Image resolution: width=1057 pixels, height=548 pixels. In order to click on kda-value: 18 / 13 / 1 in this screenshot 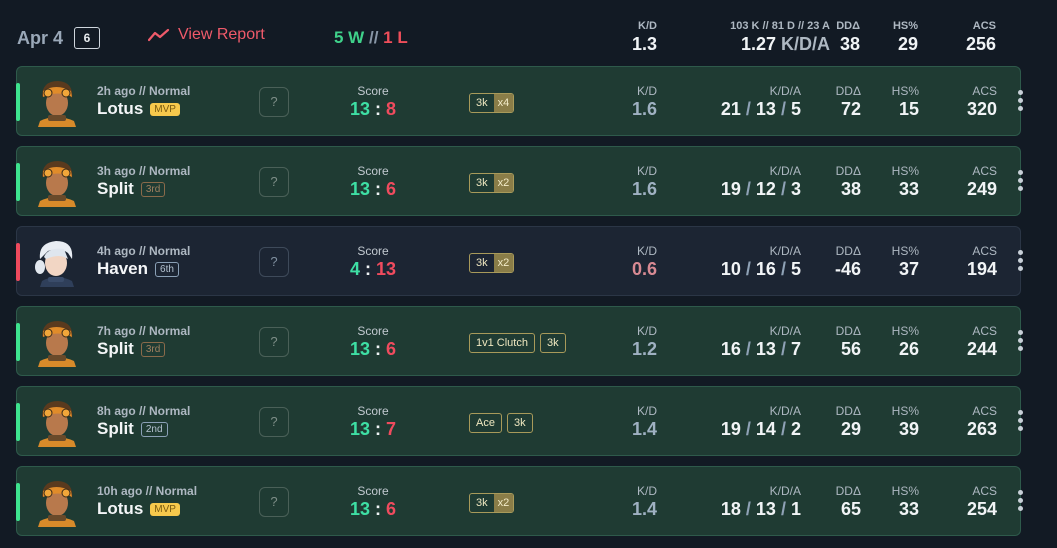, I will do `click(734, 509)`.